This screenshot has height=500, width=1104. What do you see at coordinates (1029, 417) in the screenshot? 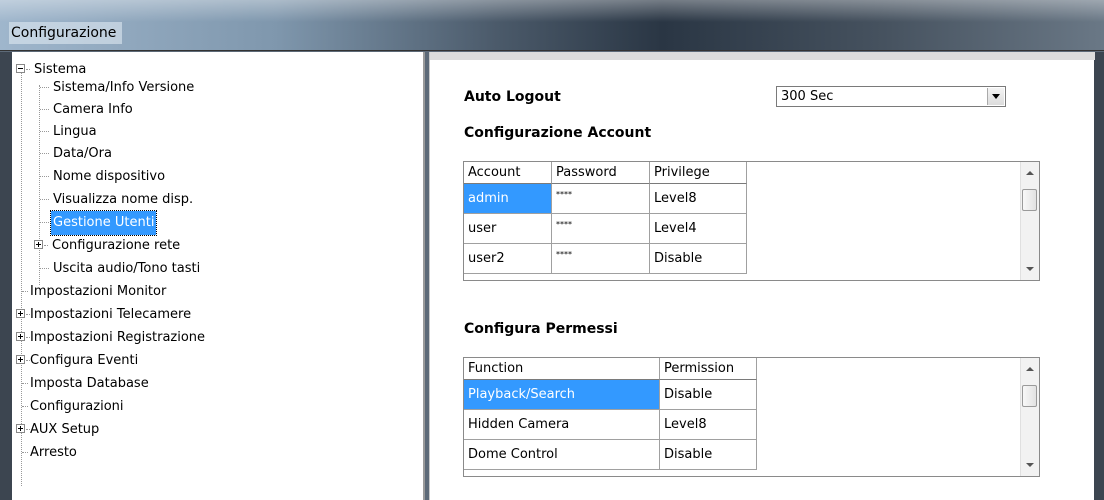
I see `permission-table-scrollbar` at bounding box center [1029, 417].